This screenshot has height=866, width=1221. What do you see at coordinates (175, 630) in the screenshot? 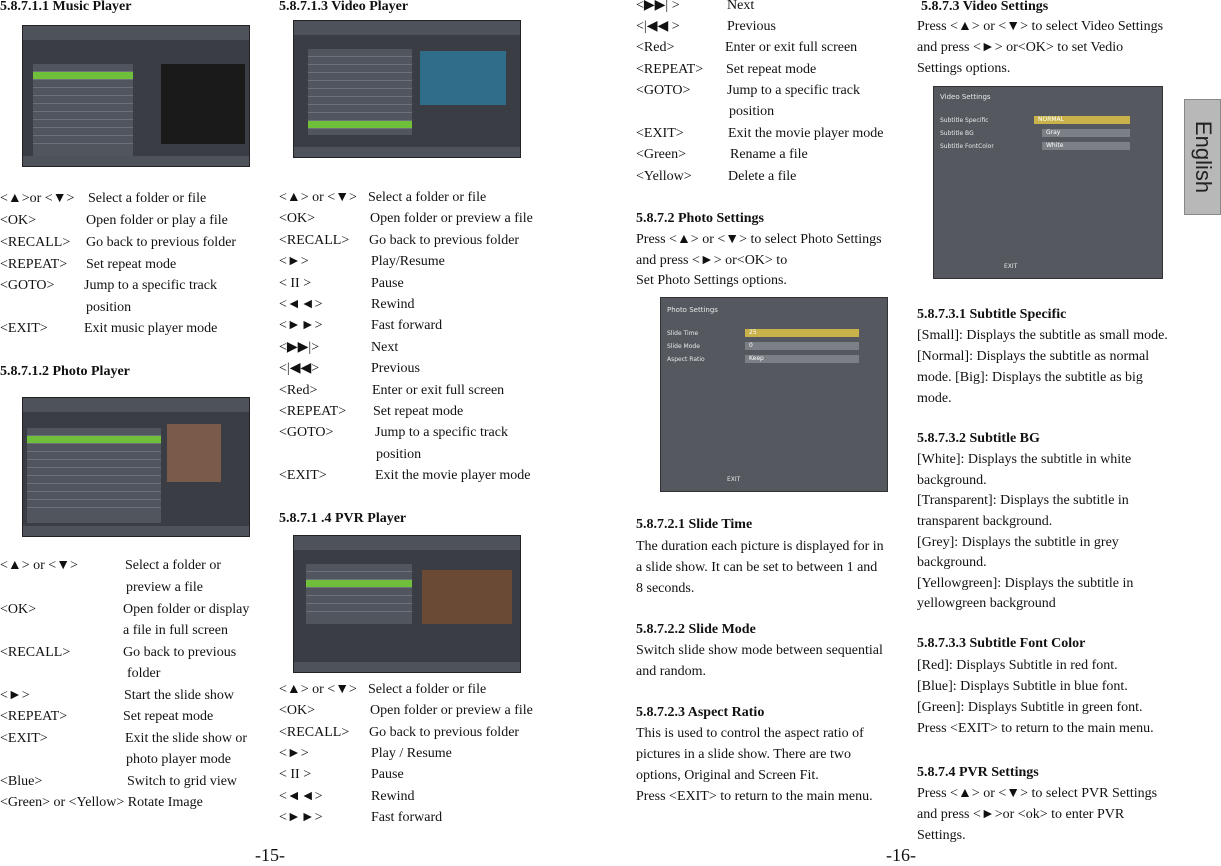
I see `key-desc: a file in full screen` at bounding box center [175, 630].